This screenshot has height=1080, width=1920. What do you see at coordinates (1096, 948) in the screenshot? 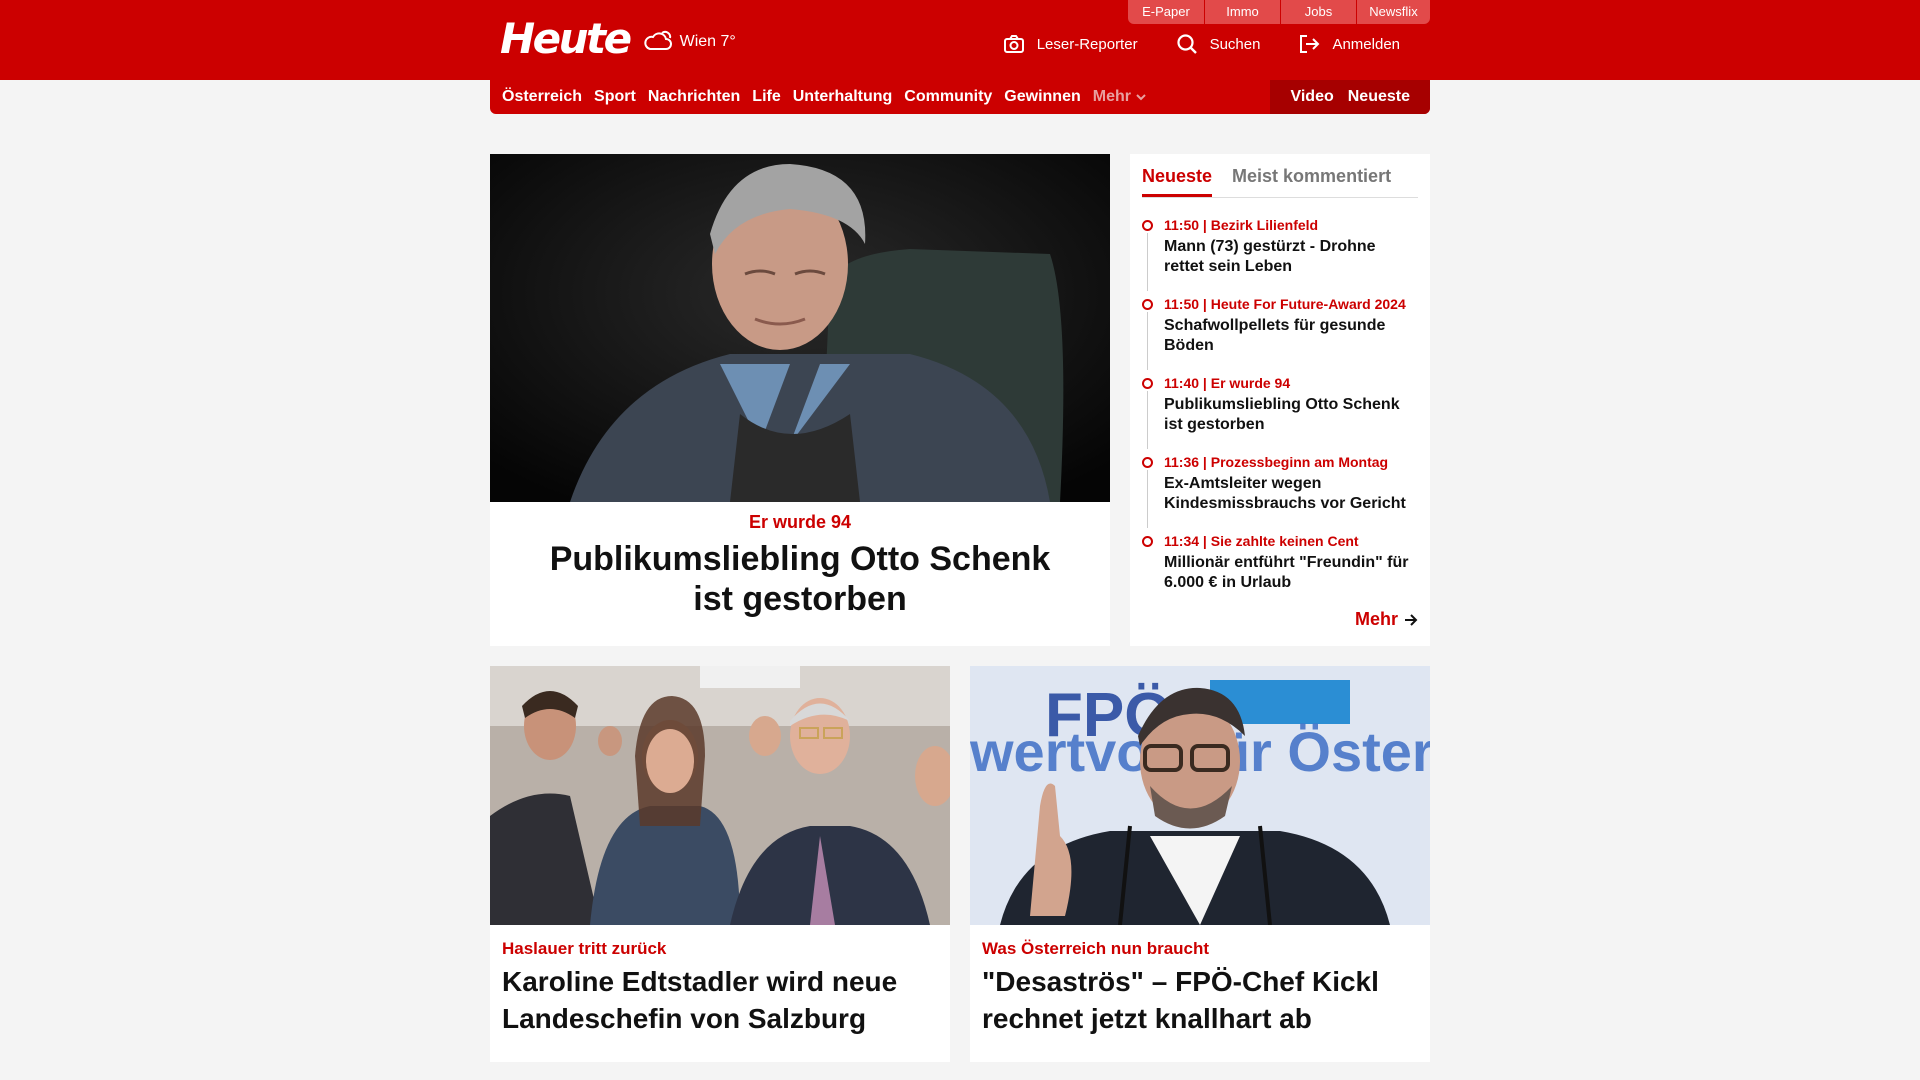
I see `article-kicker: Was Österreich nun braucht` at bounding box center [1096, 948].